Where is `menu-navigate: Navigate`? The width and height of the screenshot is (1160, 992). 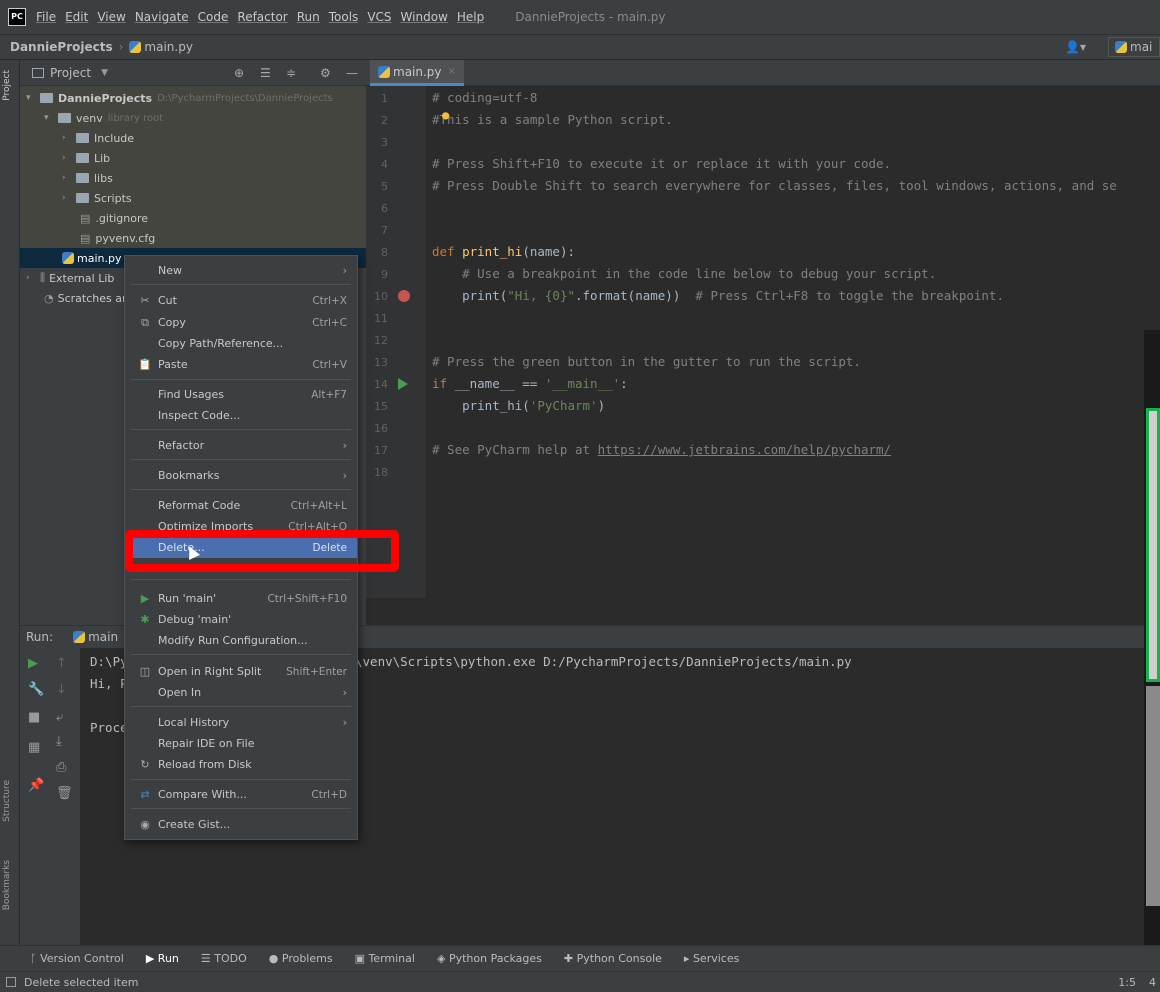 menu-navigate: Navigate is located at coordinates (162, 17).